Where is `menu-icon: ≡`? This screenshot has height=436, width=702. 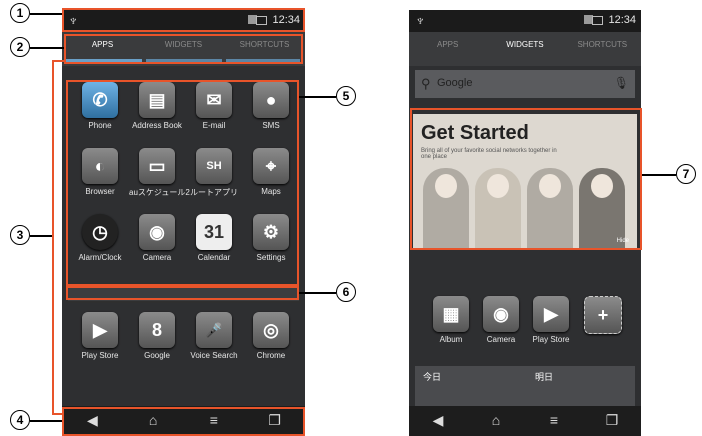 menu-icon: ≡ is located at coordinates (554, 420).